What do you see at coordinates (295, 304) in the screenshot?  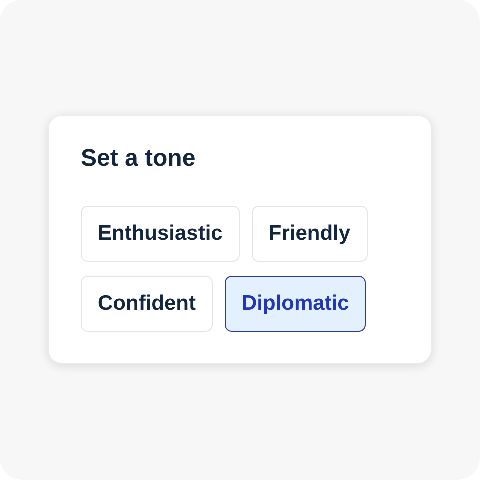 I see `tone-option: Diplomatic` at bounding box center [295, 304].